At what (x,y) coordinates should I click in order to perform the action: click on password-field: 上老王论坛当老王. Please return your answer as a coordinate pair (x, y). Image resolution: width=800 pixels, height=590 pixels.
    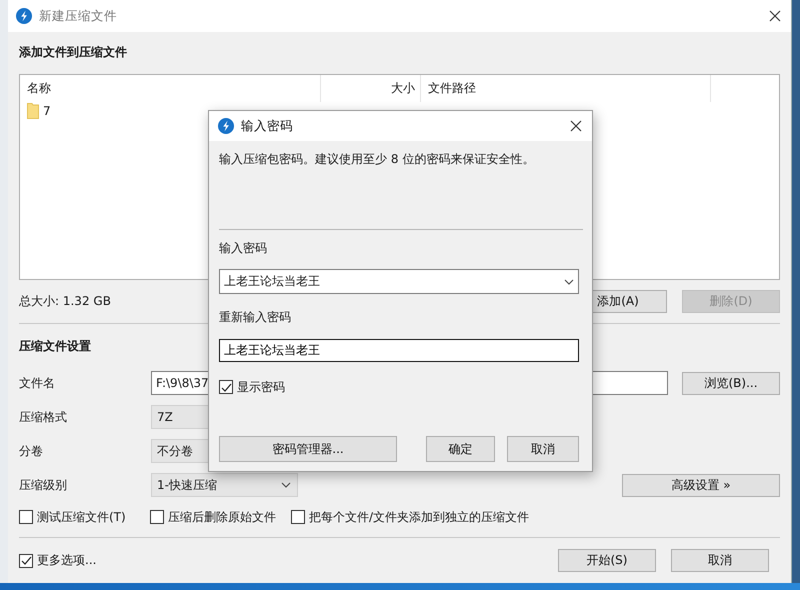
    Looking at the image, I should click on (399, 281).